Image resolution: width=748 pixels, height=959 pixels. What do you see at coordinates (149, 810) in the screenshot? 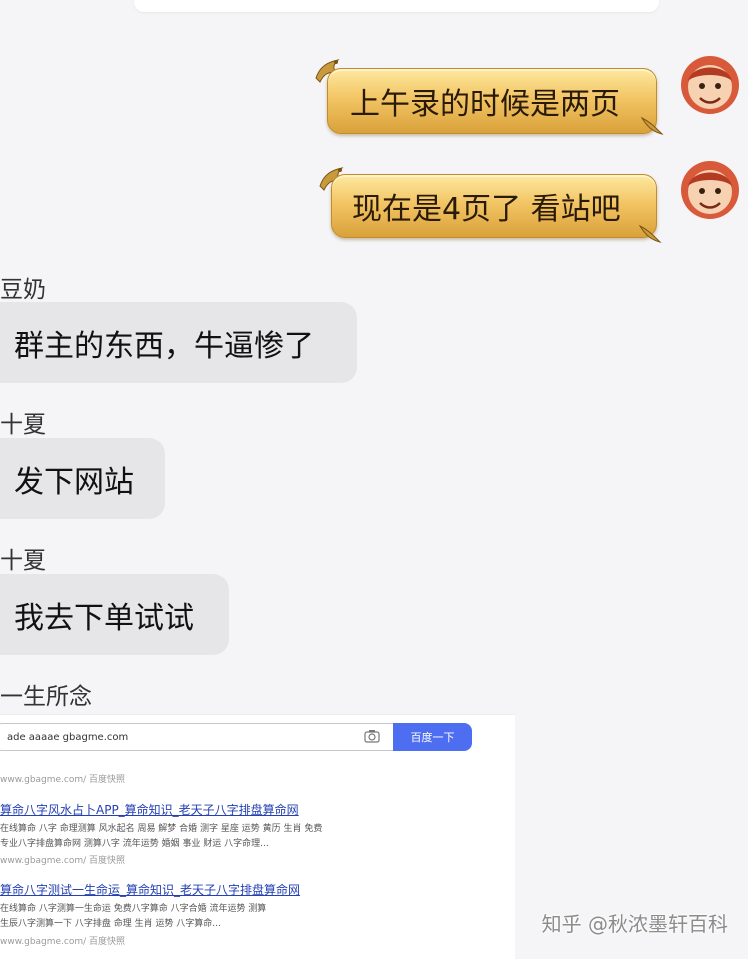
I see `result-title: 算命八字风水占卜APP_算命知识_老天子八字排盘算命网` at bounding box center [149, 810].